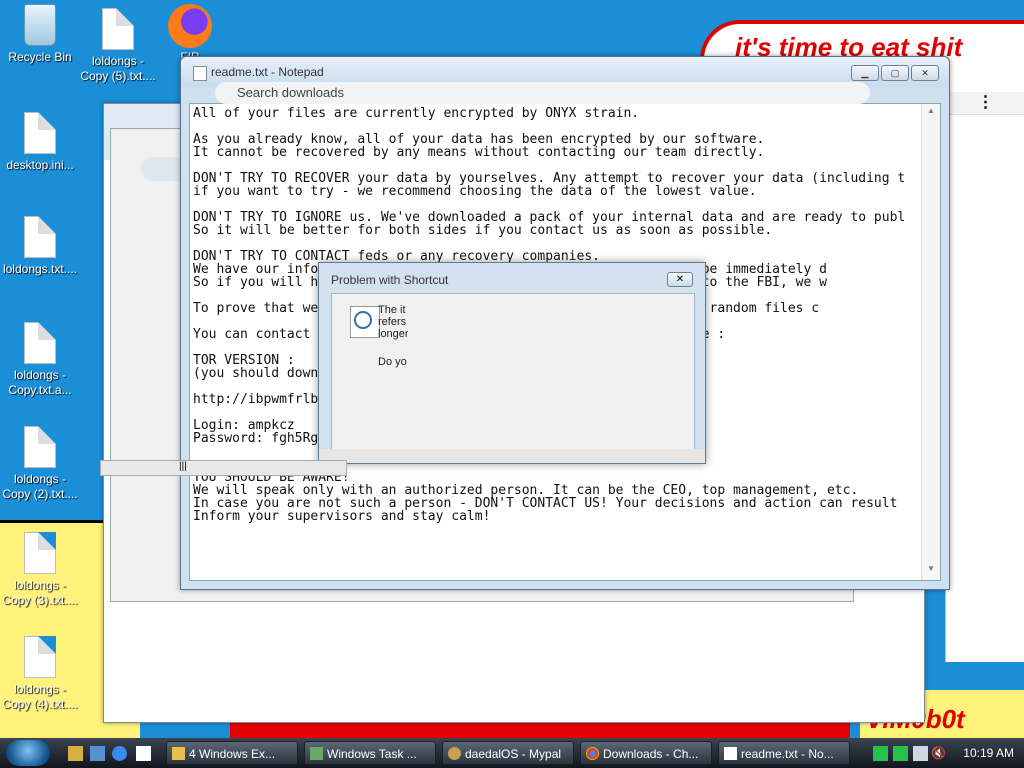  Describe the element at coordinates (920, 753) in the screenshot. I see `monitor-icon` at that location.